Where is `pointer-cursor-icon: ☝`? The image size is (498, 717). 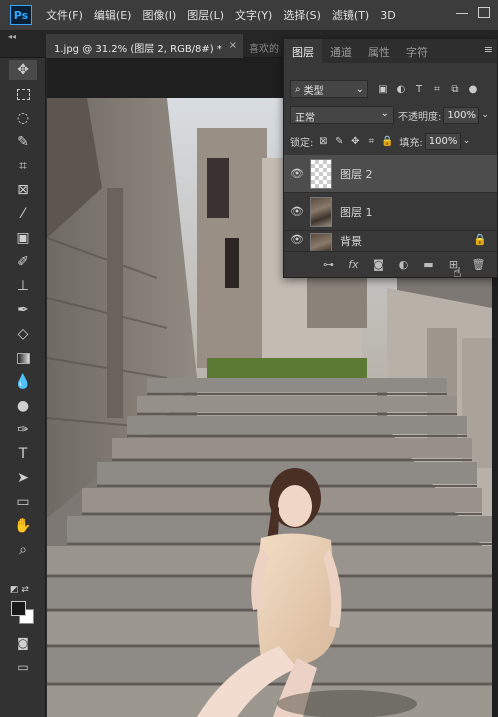 pointer-cursor-icon: ☝ is located at coordinates (457, 273).